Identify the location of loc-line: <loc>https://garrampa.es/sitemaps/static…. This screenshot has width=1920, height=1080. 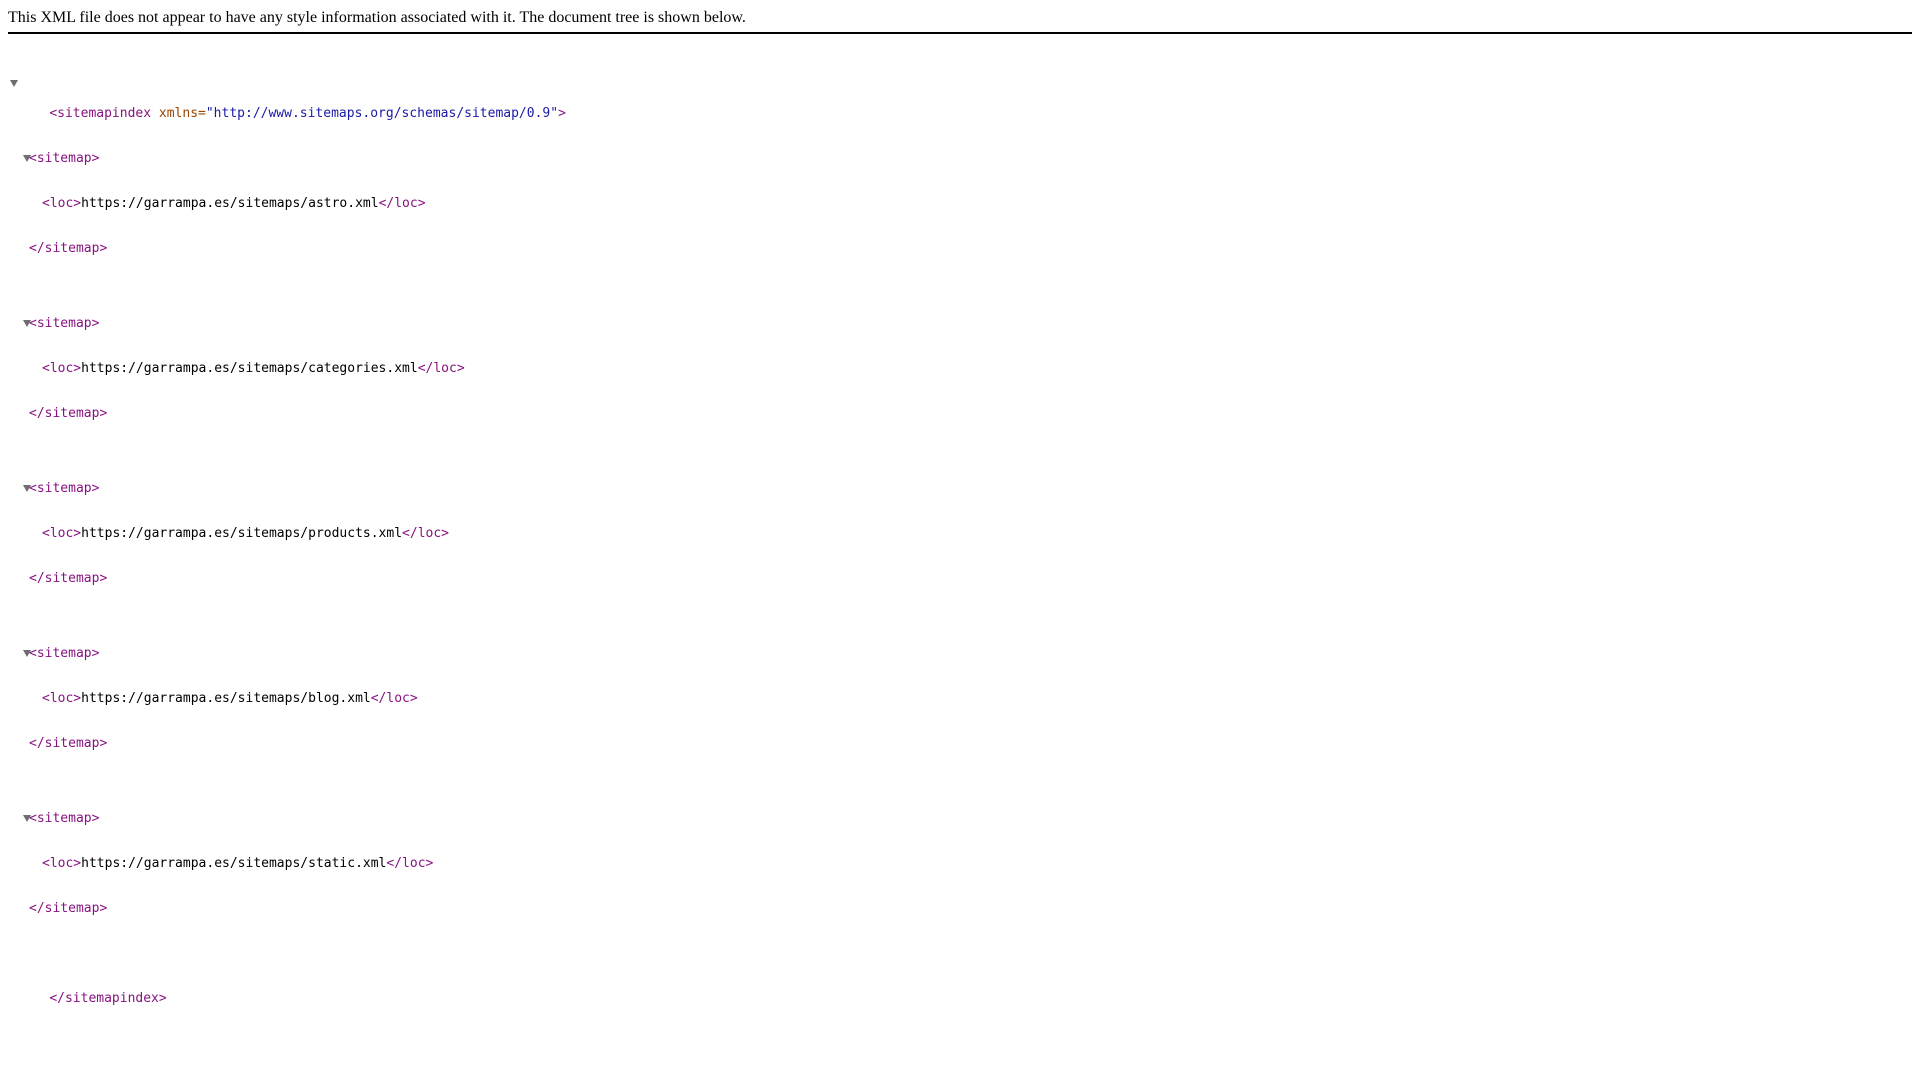
(960, 863).